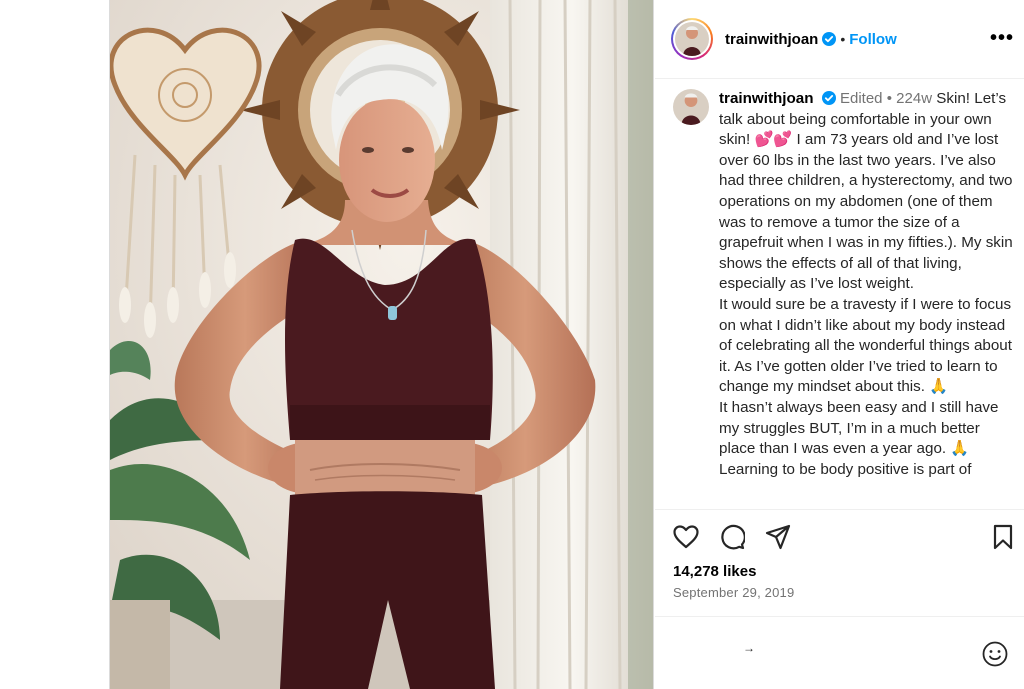 This screenshot has width=1024, height=689. What do you see at coordinates (1003, 537) in the screenshot?
I see `bookmark-icon` at bounding box center [1003, 537].